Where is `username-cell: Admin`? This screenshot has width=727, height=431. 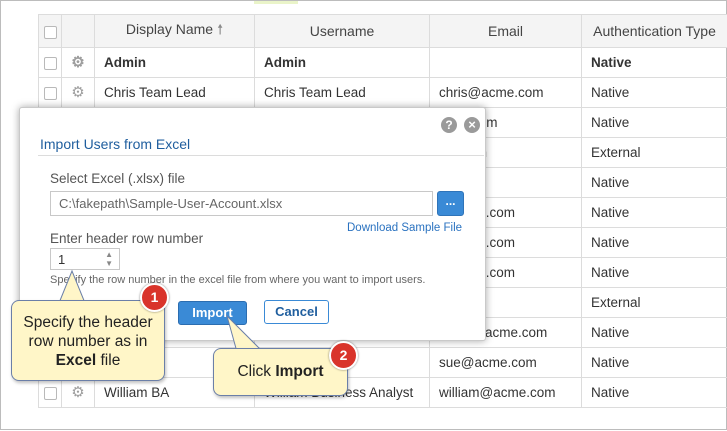 username-cell: Admin is located at coordinates (342, 63).